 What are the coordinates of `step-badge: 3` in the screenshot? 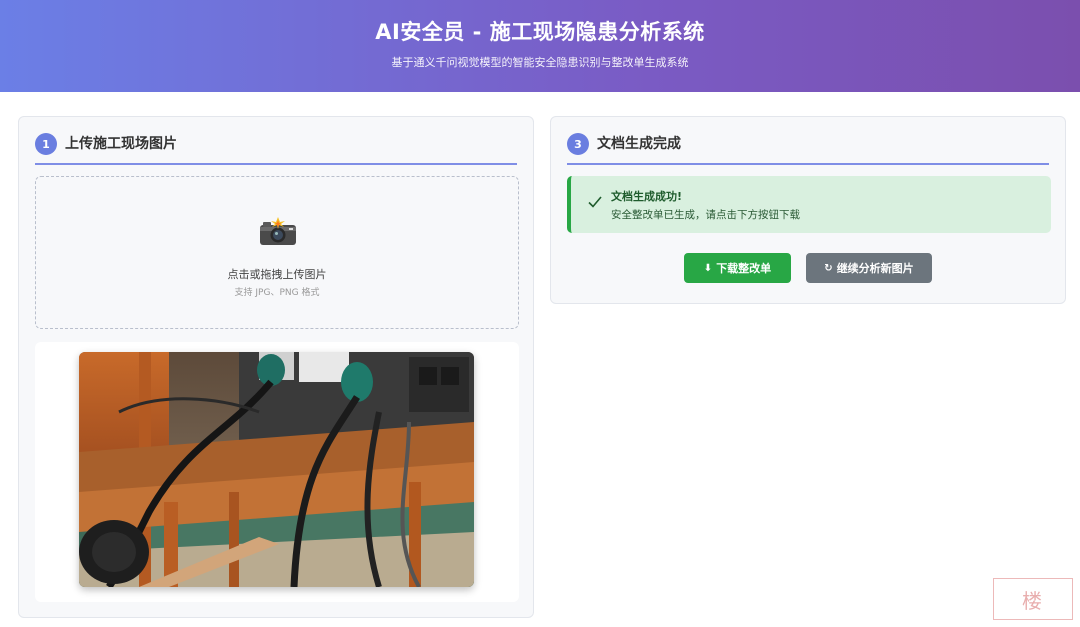 It's located at (578, 144).